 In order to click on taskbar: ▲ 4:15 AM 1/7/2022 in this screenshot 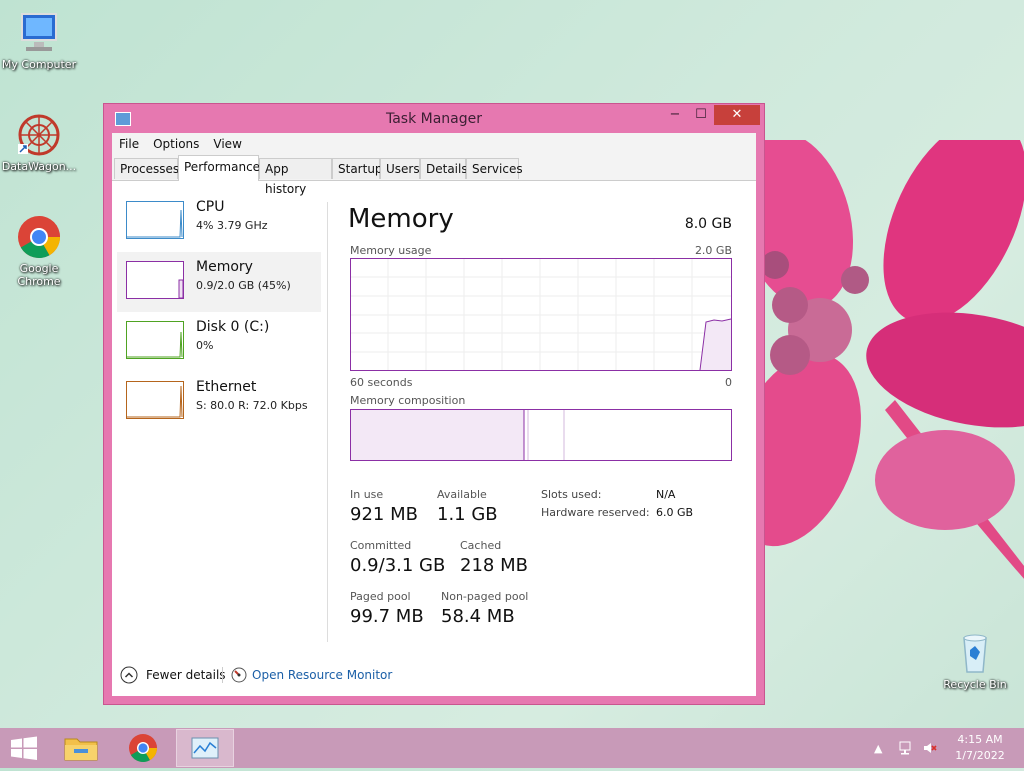, I will do `click(512, 748)`.